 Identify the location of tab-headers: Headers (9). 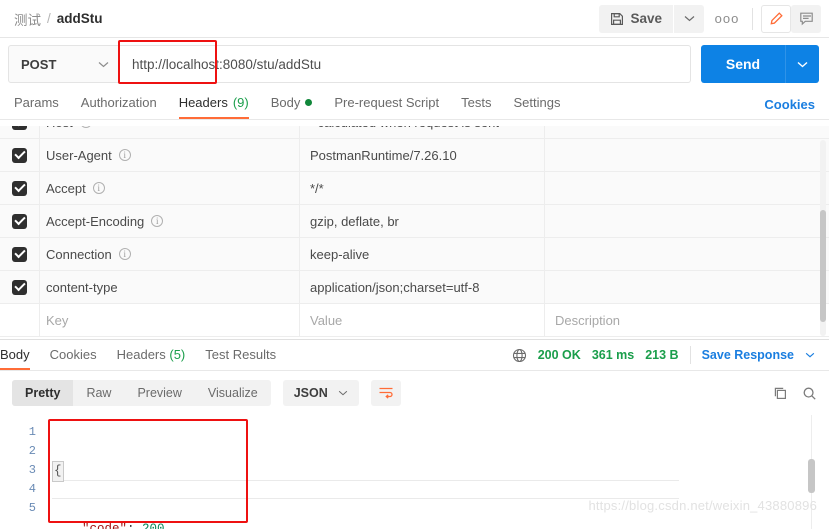
(213, 107).